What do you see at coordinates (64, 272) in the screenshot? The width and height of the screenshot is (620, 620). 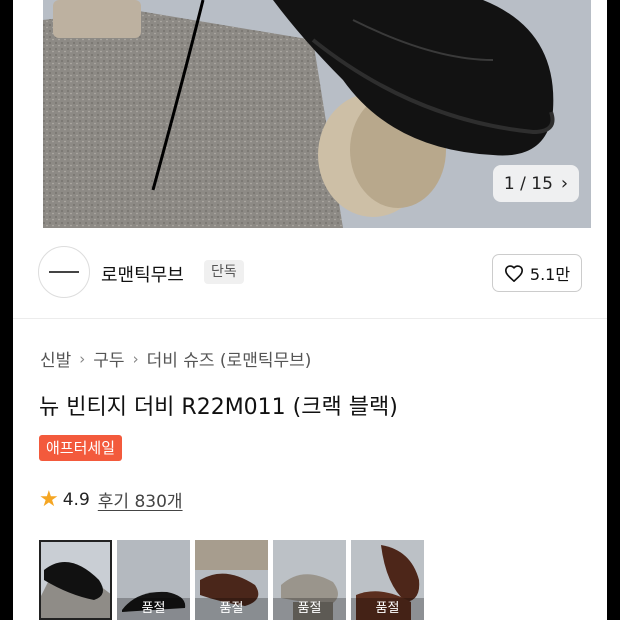 I see `brand-logo` at bounding box center [64, 272].